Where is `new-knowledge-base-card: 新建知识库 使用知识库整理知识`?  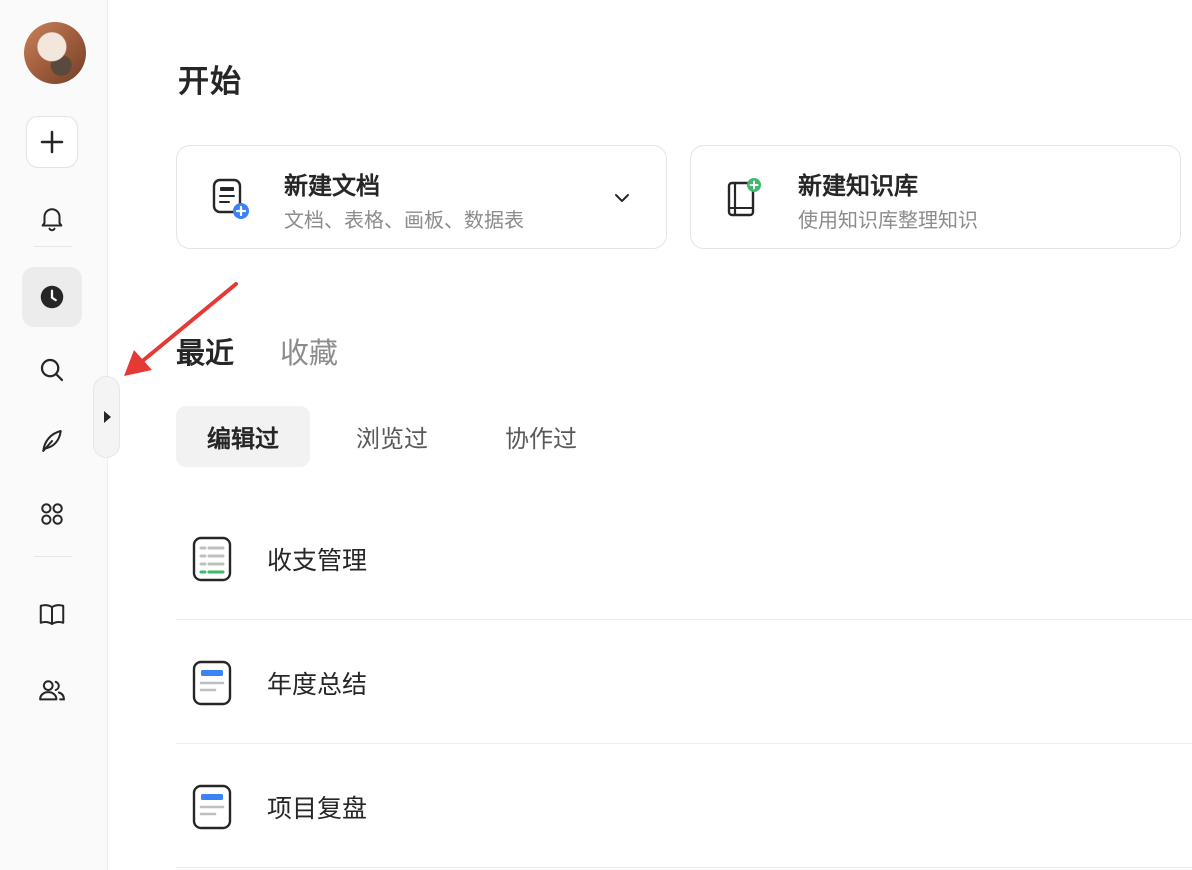 new-knowledge-base-card: 新建知识库 使用知识库整理知识 is located at coordinates (935, 197).